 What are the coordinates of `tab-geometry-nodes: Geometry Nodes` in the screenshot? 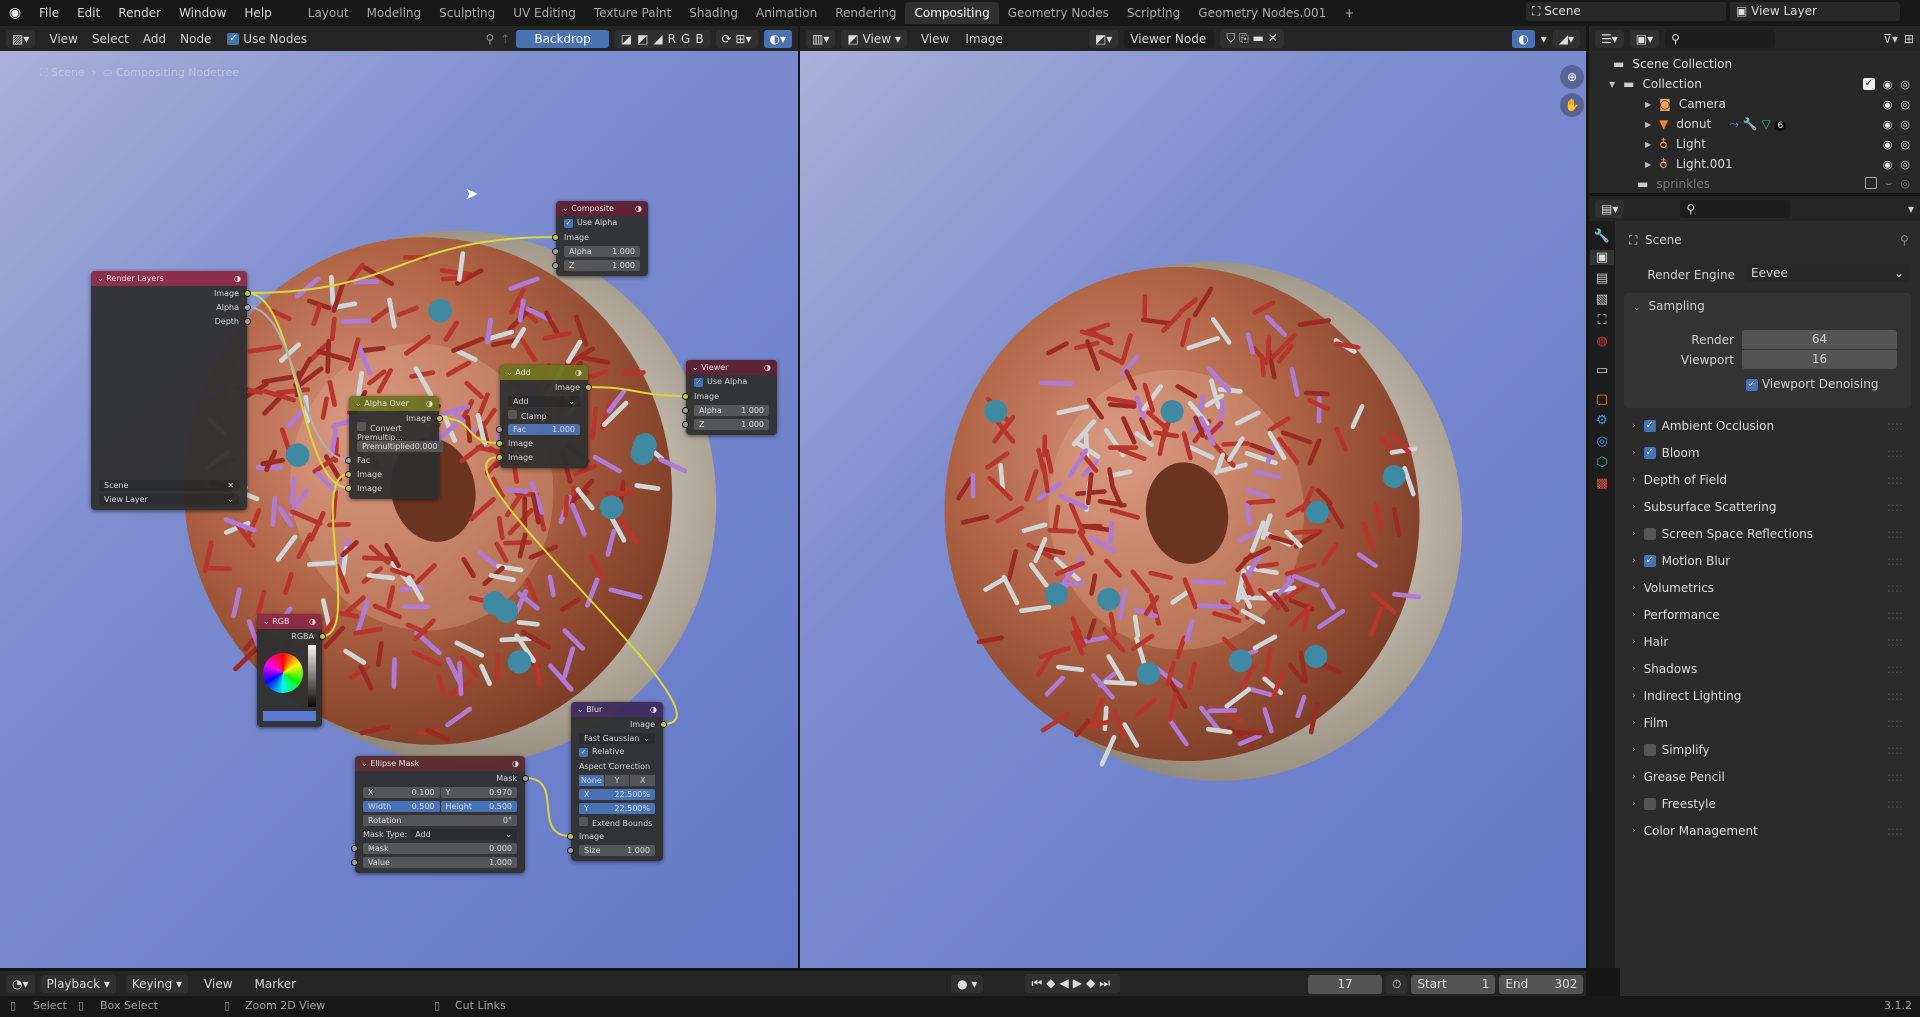 It's located at (1058, 13).